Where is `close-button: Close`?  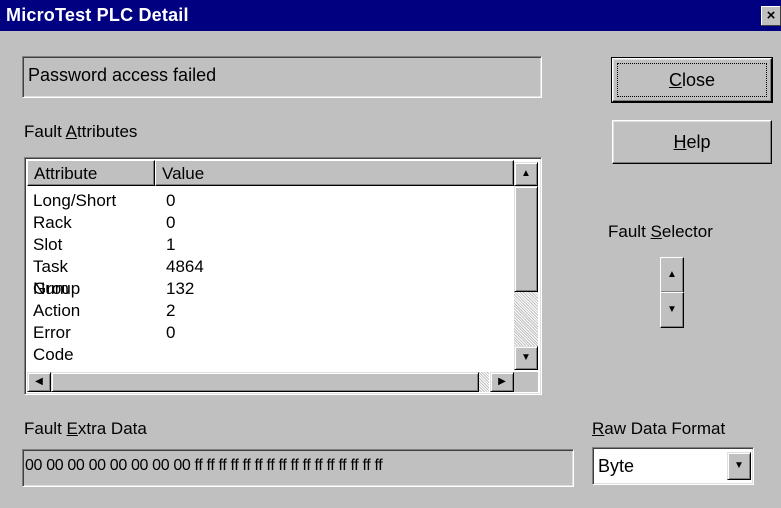
close-button: Close is located at coordinates (692, 80).